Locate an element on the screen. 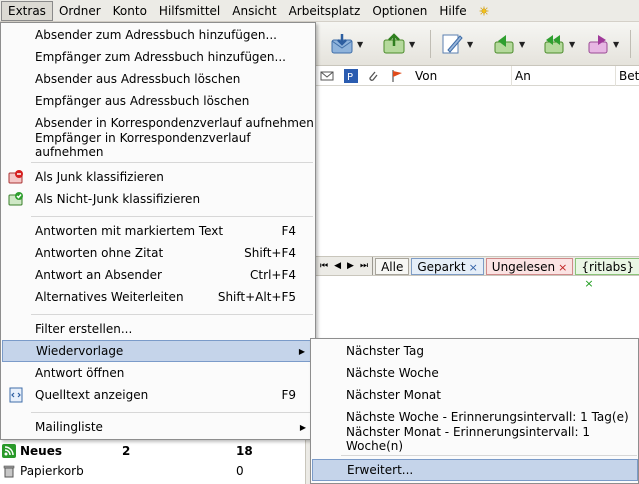 This screenshot has height=484, width=639. forward-icon is located at coordinates (598, 44).